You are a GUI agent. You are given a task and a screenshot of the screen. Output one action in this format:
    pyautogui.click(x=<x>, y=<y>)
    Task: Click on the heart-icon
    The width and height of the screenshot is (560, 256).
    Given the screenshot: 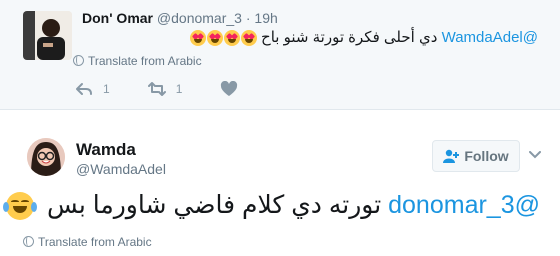 What is the action you would take?
    pyautogui.click(x=229, y=88)
    